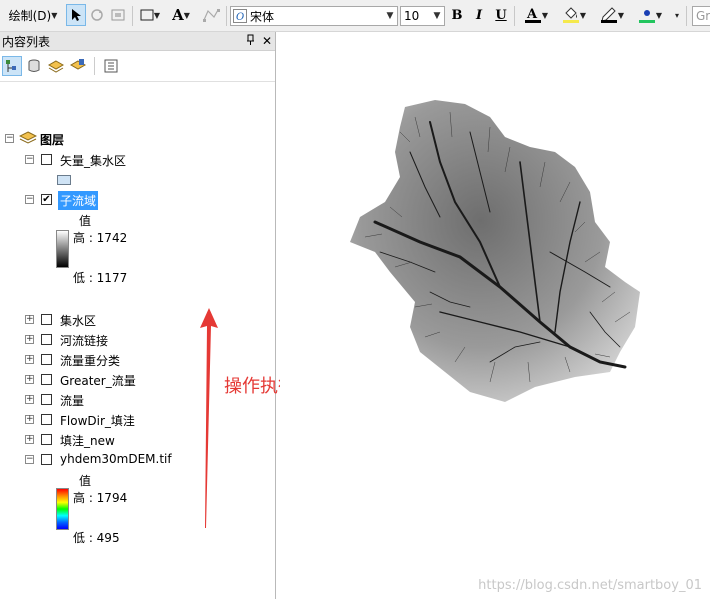 This screenshot has width=710, height=599. Describe the element at coordinates (62, 509) in the screenshot. I see `color-ramp` at that location.